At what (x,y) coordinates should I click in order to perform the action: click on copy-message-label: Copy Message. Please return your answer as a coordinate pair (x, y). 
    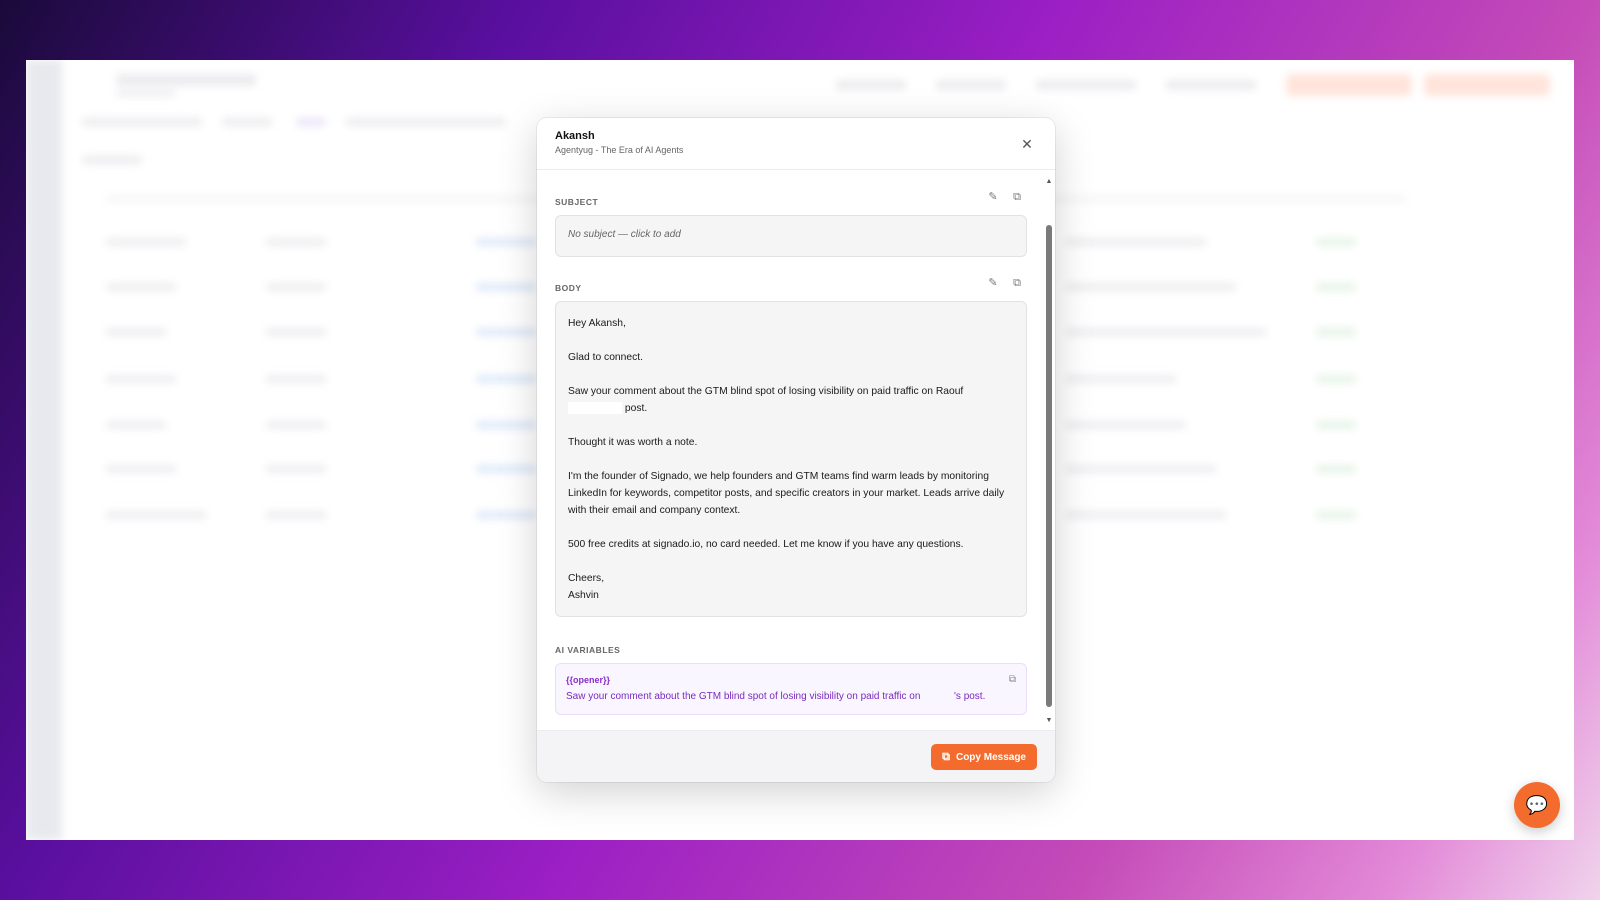
    Looking at the image, I should click on (990, 757).